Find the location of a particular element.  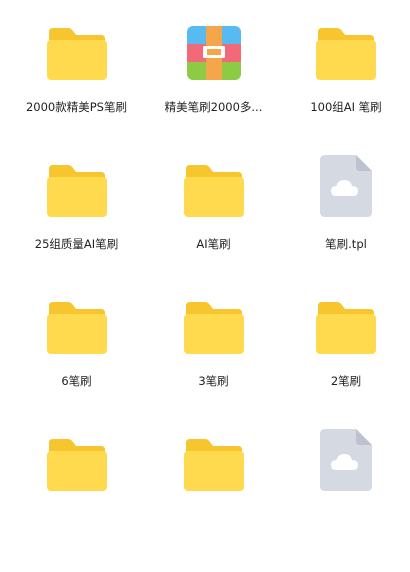

file-item-3: 100组AI 笔刷 is located at coordinates (346, 92).